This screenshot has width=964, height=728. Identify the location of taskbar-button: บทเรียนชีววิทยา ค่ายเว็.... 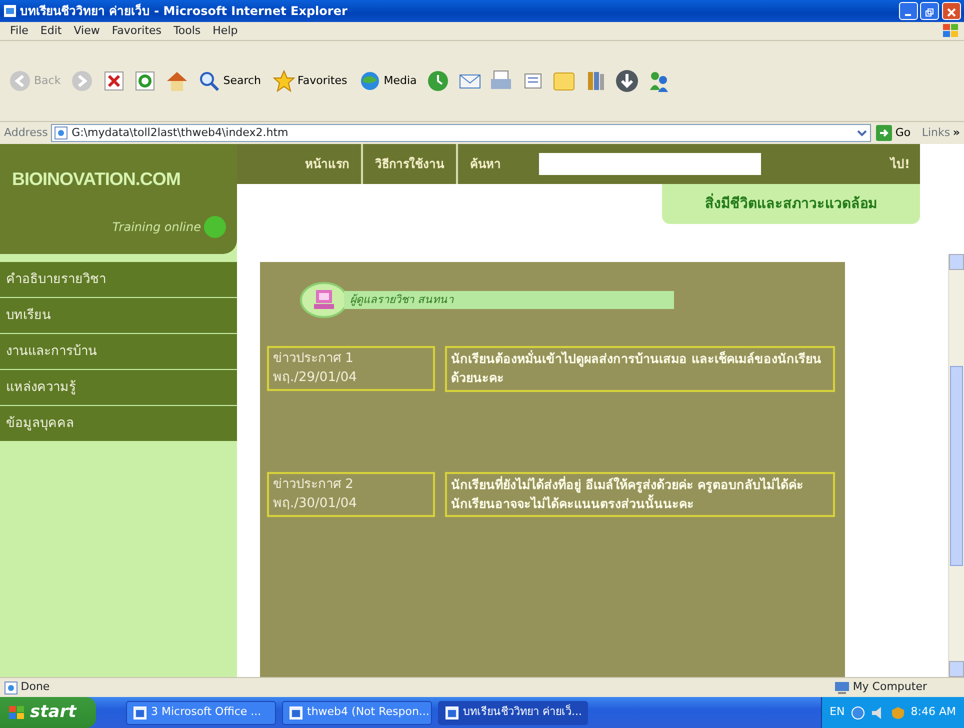
(513, 712).